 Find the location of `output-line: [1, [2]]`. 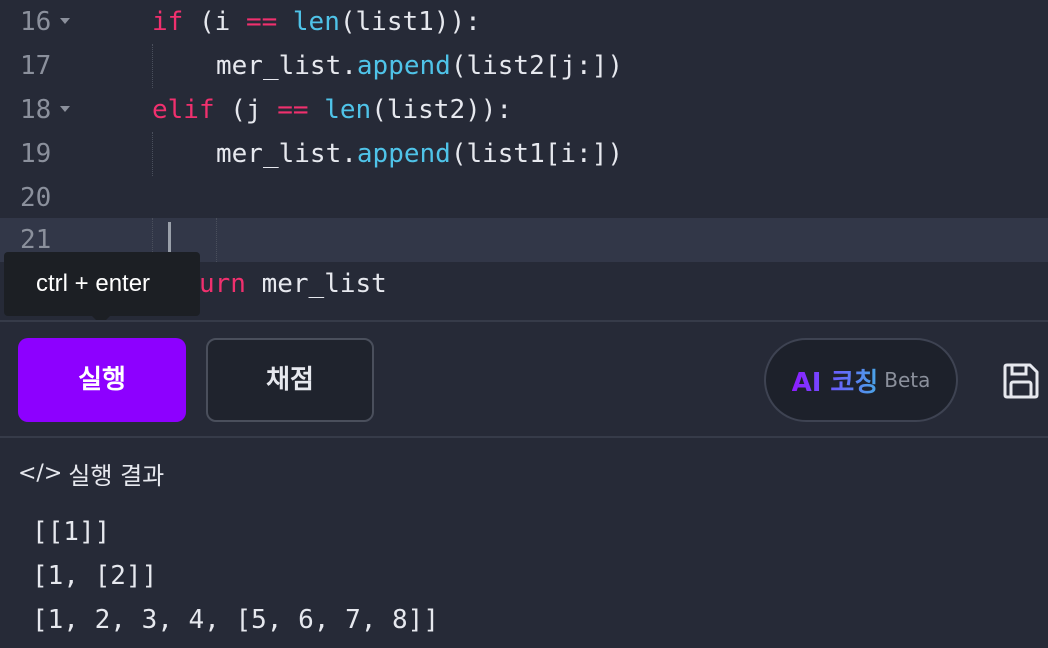

output-line: [1, [2]] is located at coordinates (95, 576).